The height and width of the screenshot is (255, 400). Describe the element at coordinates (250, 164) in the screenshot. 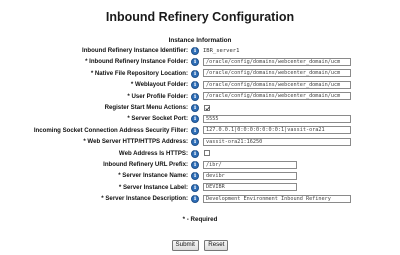

I see `inbound-refinery-url-prefix-input: /ibr/` at that location.